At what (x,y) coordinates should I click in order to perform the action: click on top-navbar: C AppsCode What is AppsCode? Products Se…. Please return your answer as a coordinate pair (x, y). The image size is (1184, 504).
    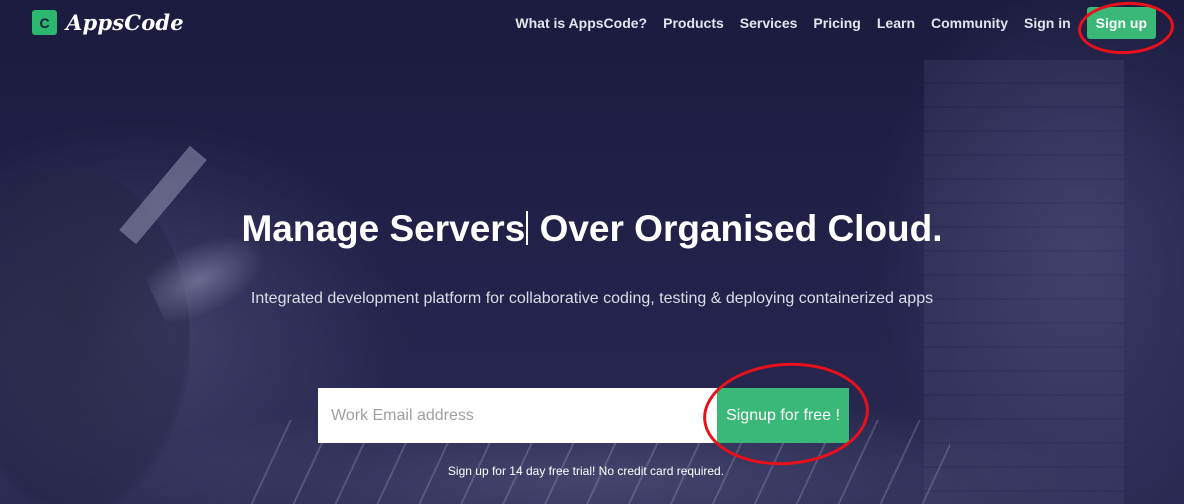
    Looking at the image, I should click on (592, 23).